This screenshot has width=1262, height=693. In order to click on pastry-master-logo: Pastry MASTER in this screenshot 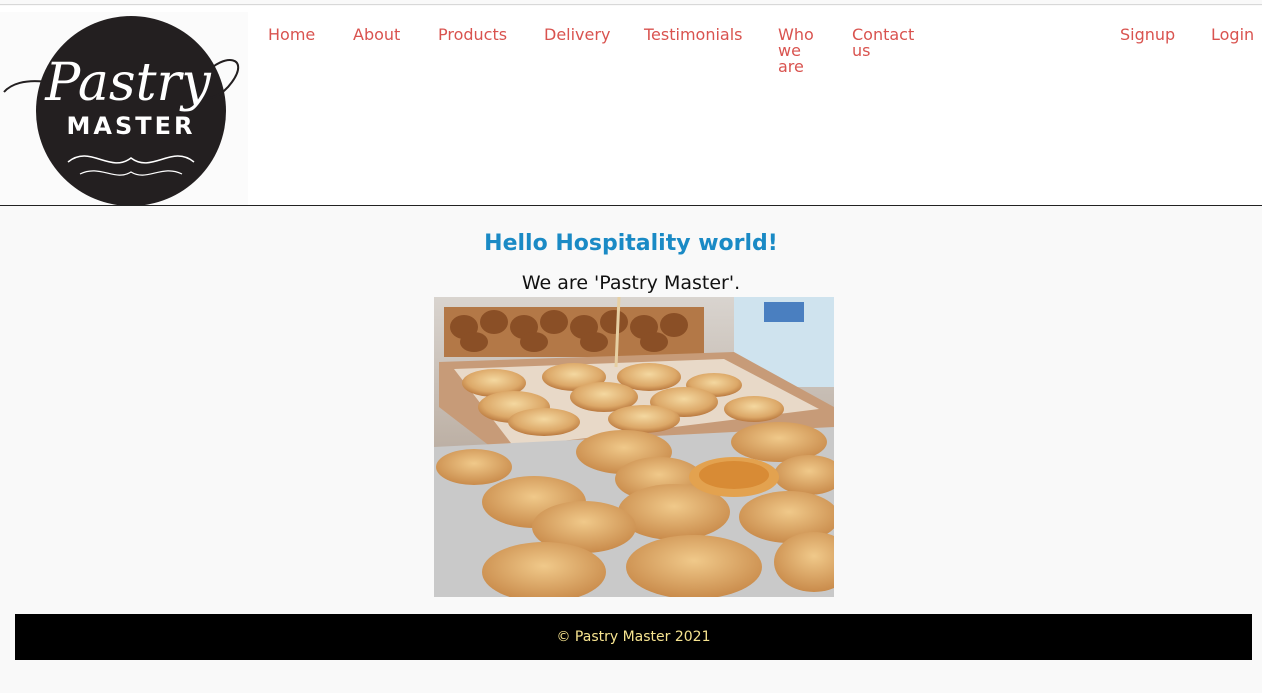, I will do `click(124, 108)`.